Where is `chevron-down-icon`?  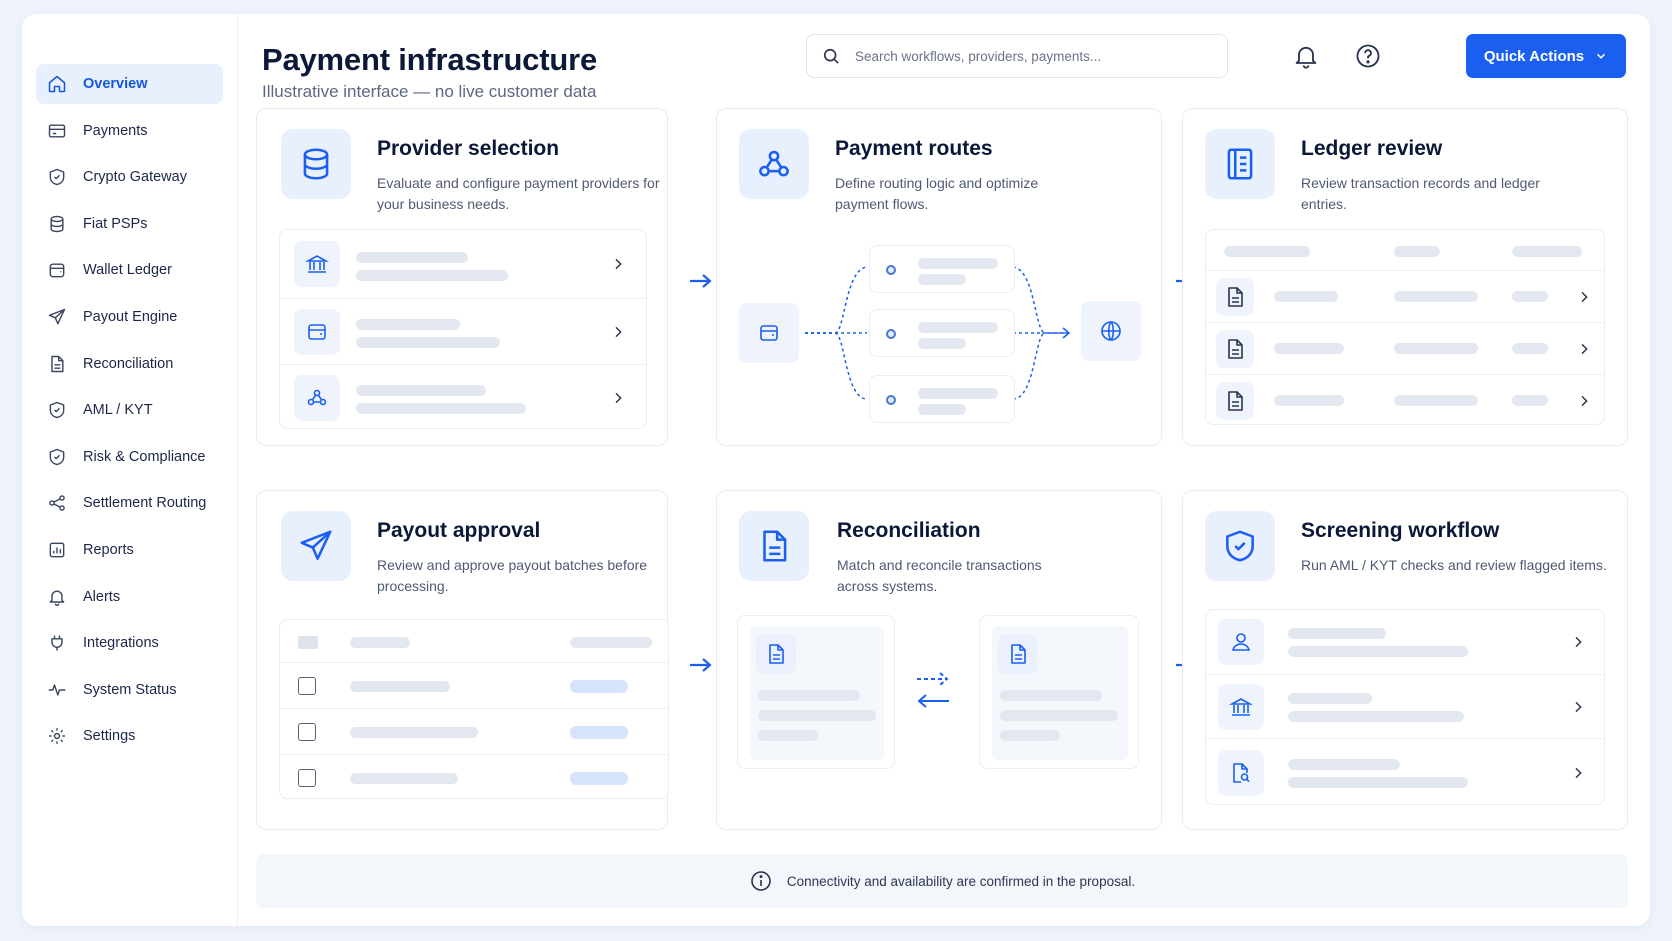 chevron-down-icon is located at coordinates (1601, 56).